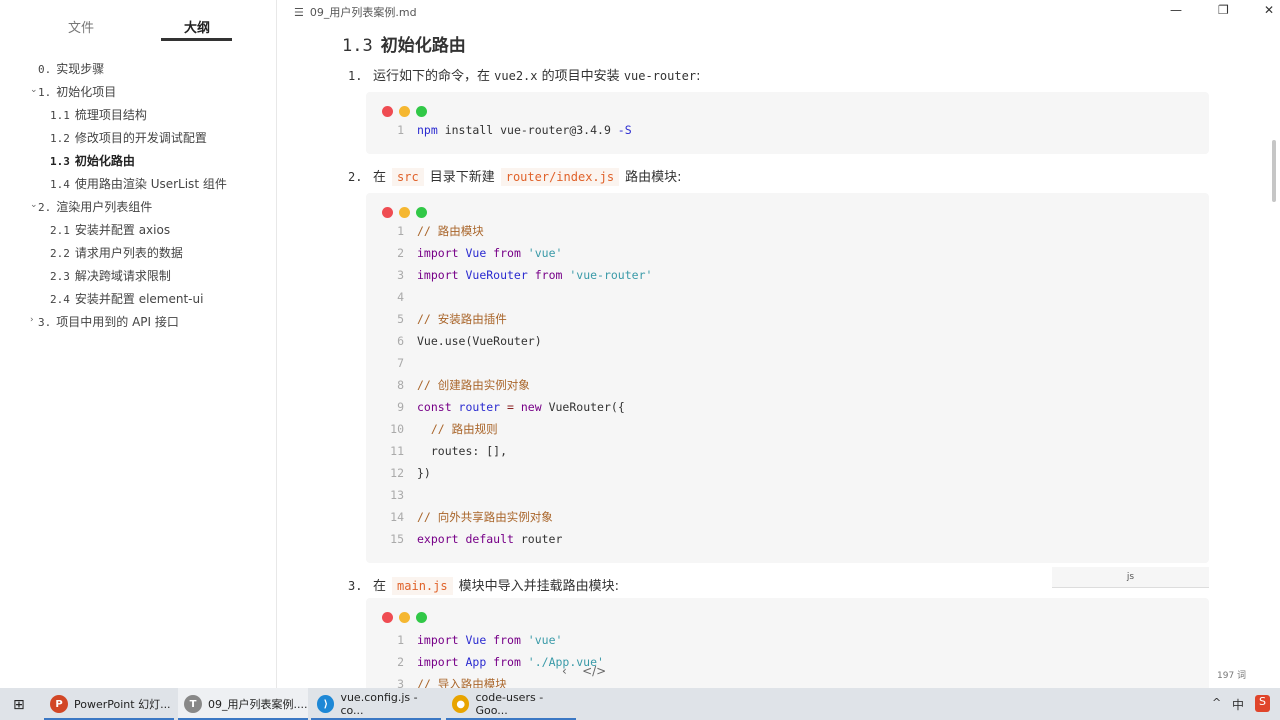 This screenshot has height=720, width=1280. I want to click on chevron-right-icon: ›, so click(32, 320).